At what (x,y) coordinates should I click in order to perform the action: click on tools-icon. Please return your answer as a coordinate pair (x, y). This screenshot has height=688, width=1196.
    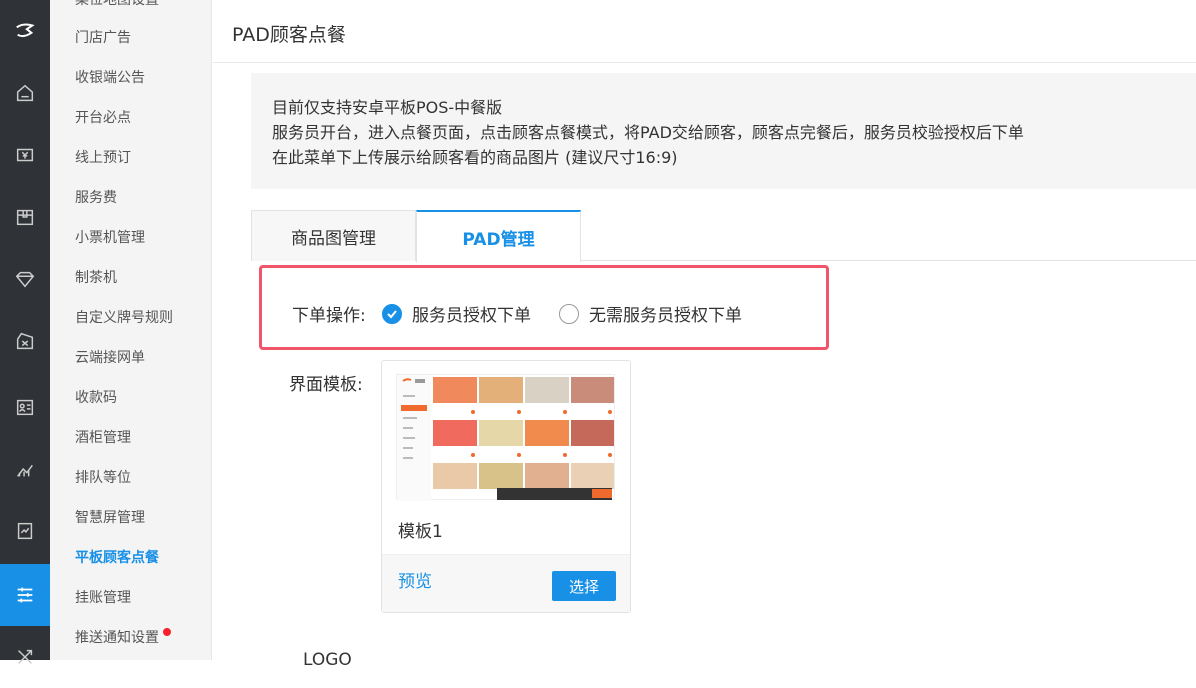
    Looking at the image, I should click on (25, 657).